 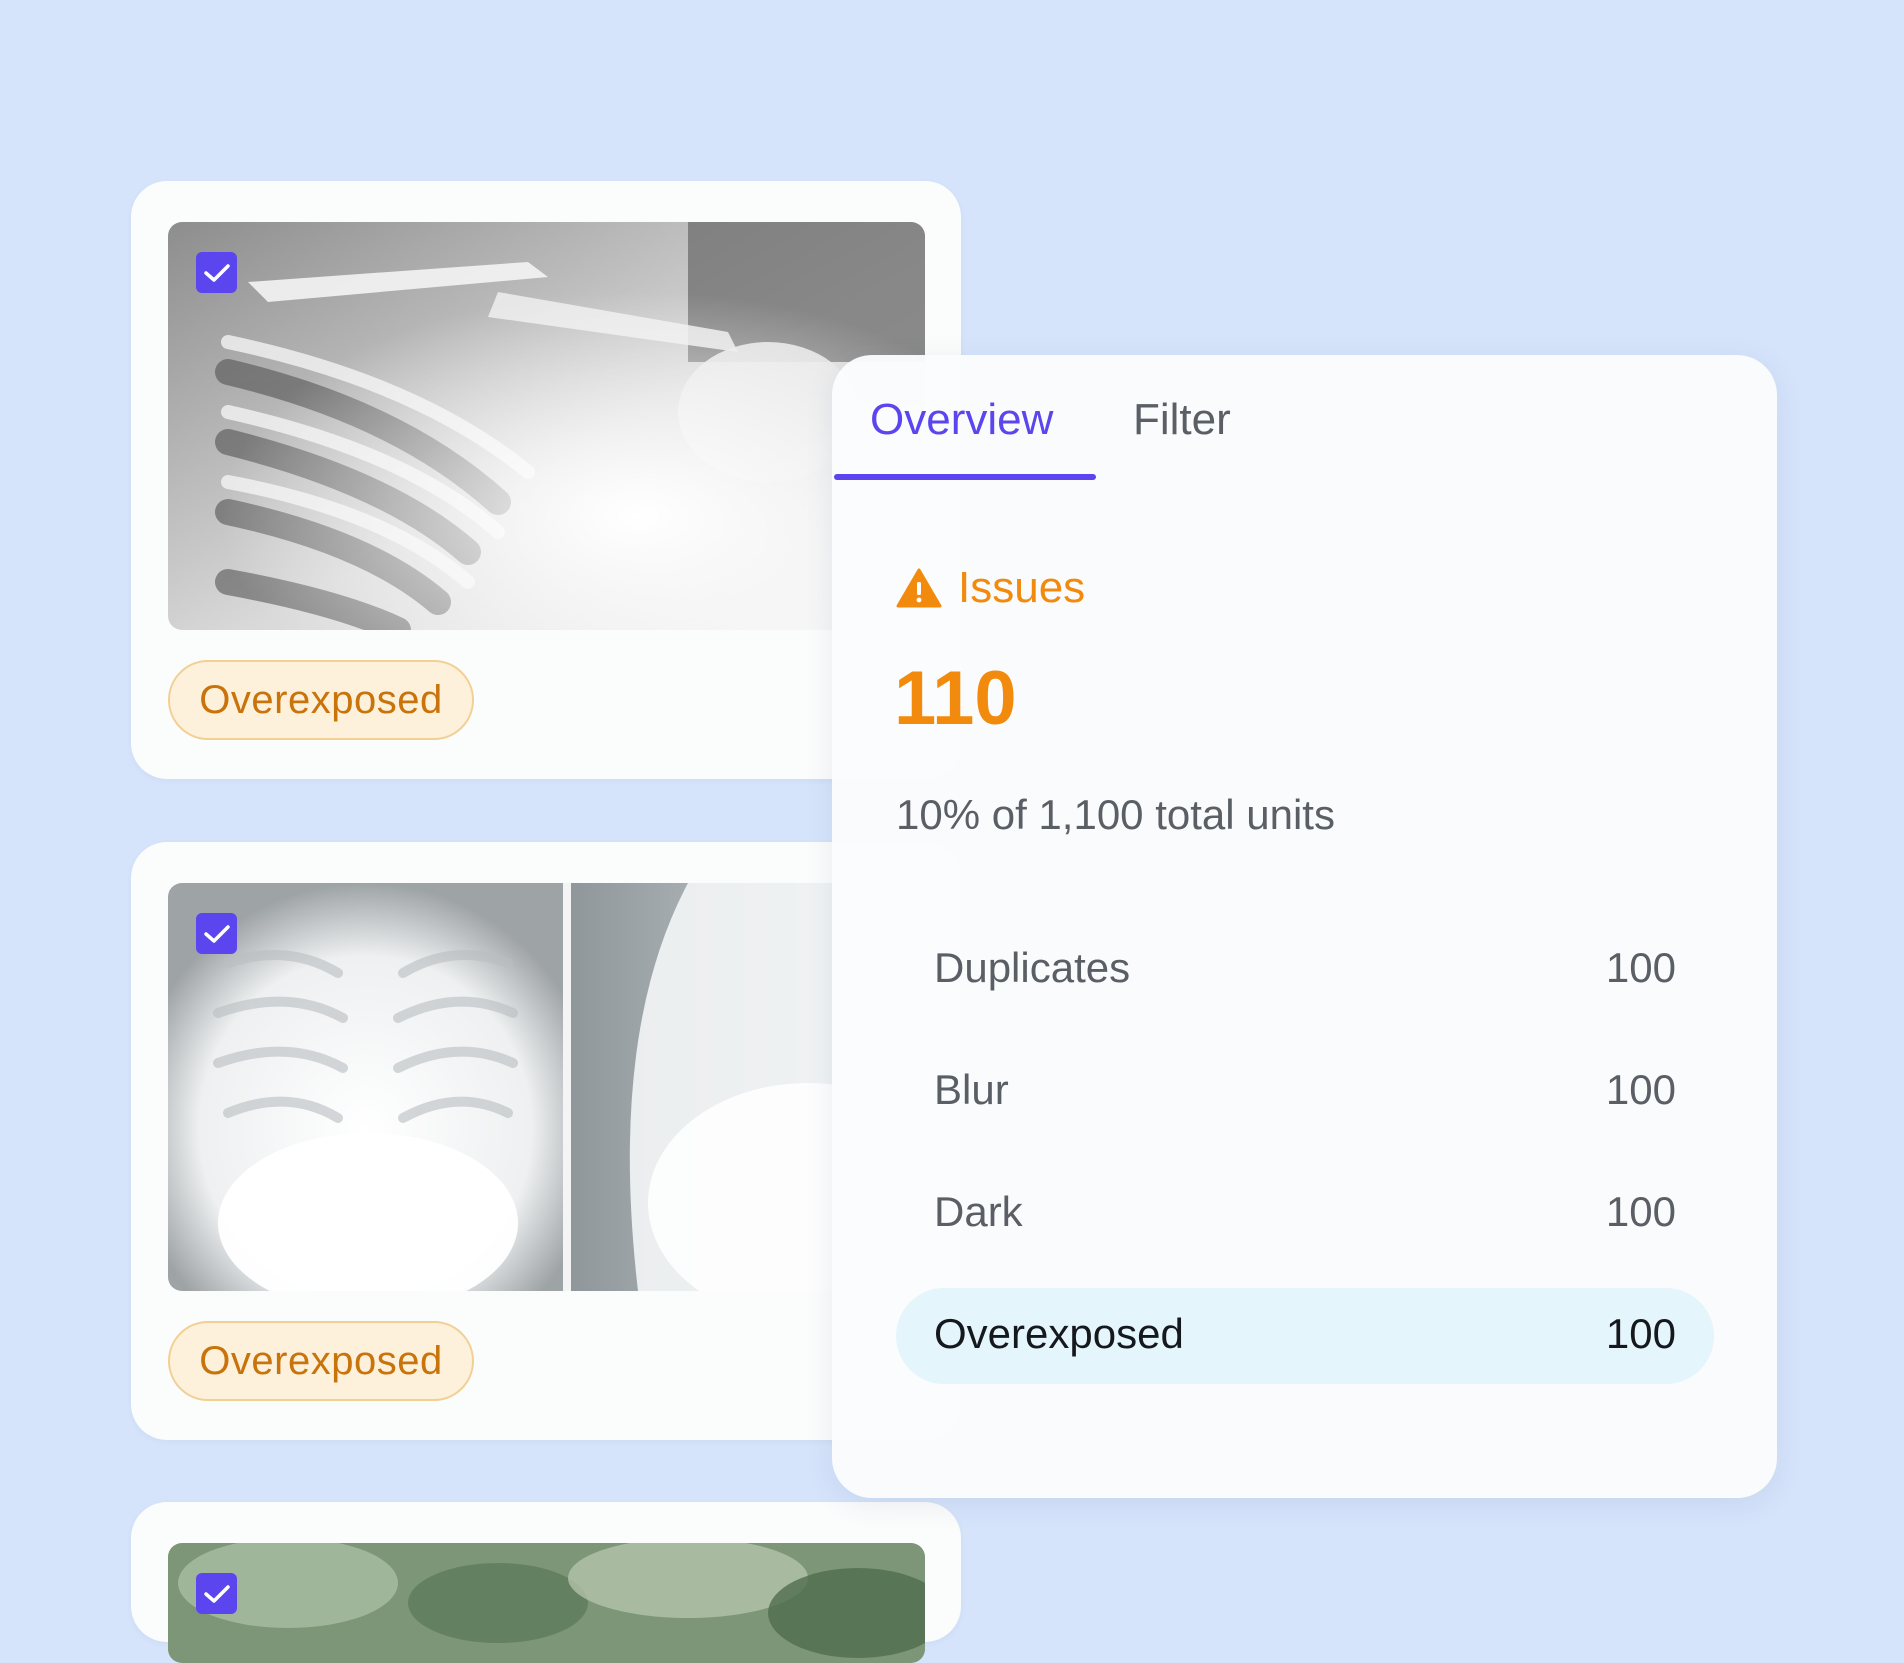 I want to click on issue-label: Blur, so click(x=971, y=1089).